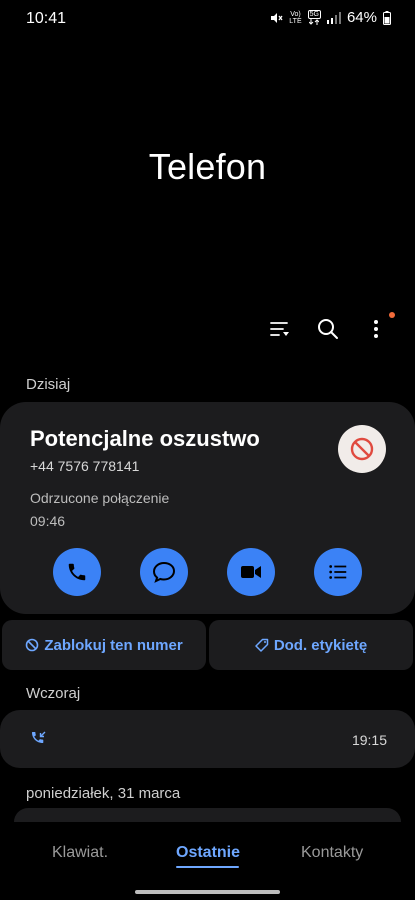  Describe the element at coordinates (100, 498) in the screenshot. I see `call-status: Odrzucone połączenie` at that location.